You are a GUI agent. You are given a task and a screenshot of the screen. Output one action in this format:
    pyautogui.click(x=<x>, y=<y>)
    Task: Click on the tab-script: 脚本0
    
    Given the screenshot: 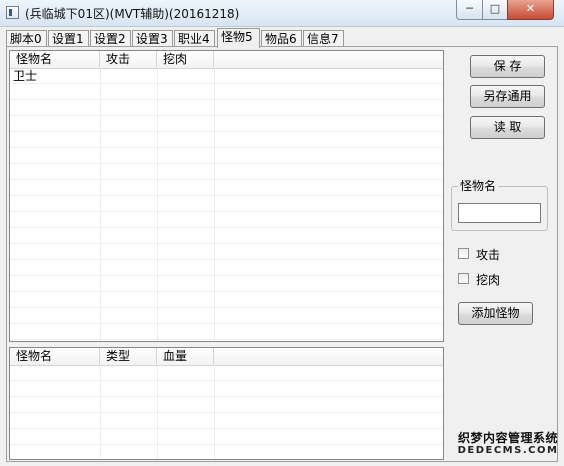 What is the action you would take?
    pyautogui.click(x=26, y=38)
    